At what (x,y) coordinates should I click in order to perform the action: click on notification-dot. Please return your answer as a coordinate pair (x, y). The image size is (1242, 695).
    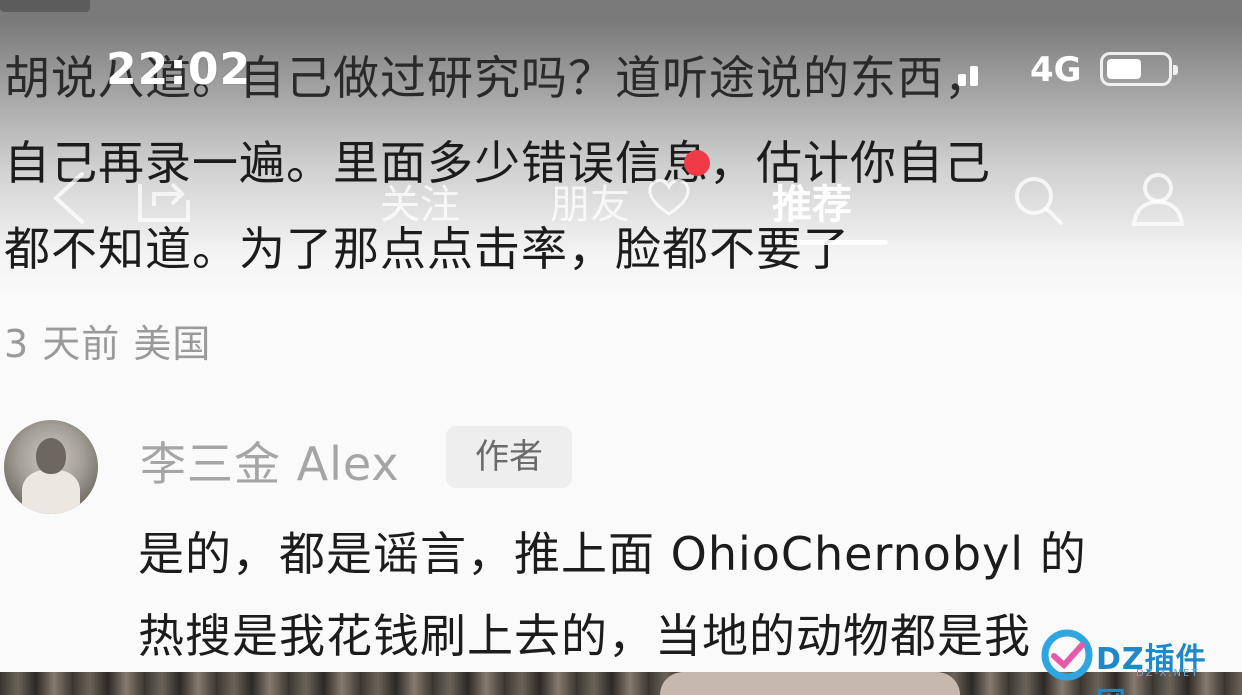
    Looking at the image, I should click on (697, 163).